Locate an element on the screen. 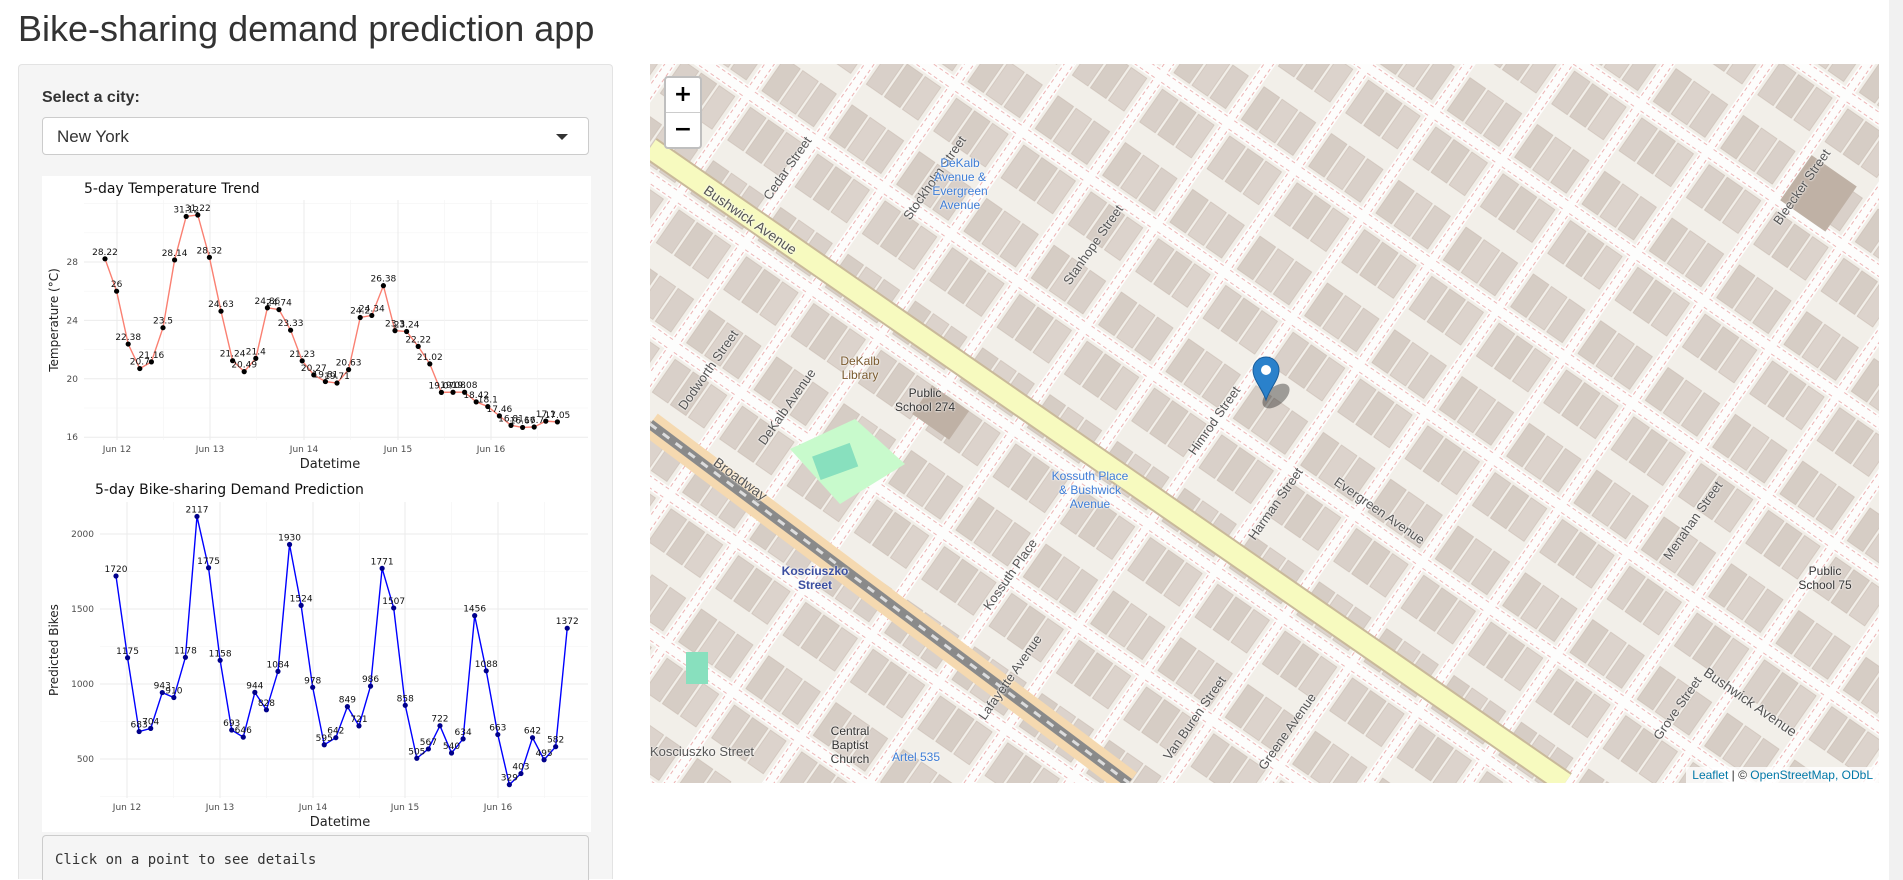 The image size is (1903, 880). zoom-out-button: − is located at coordinates (683, 129).